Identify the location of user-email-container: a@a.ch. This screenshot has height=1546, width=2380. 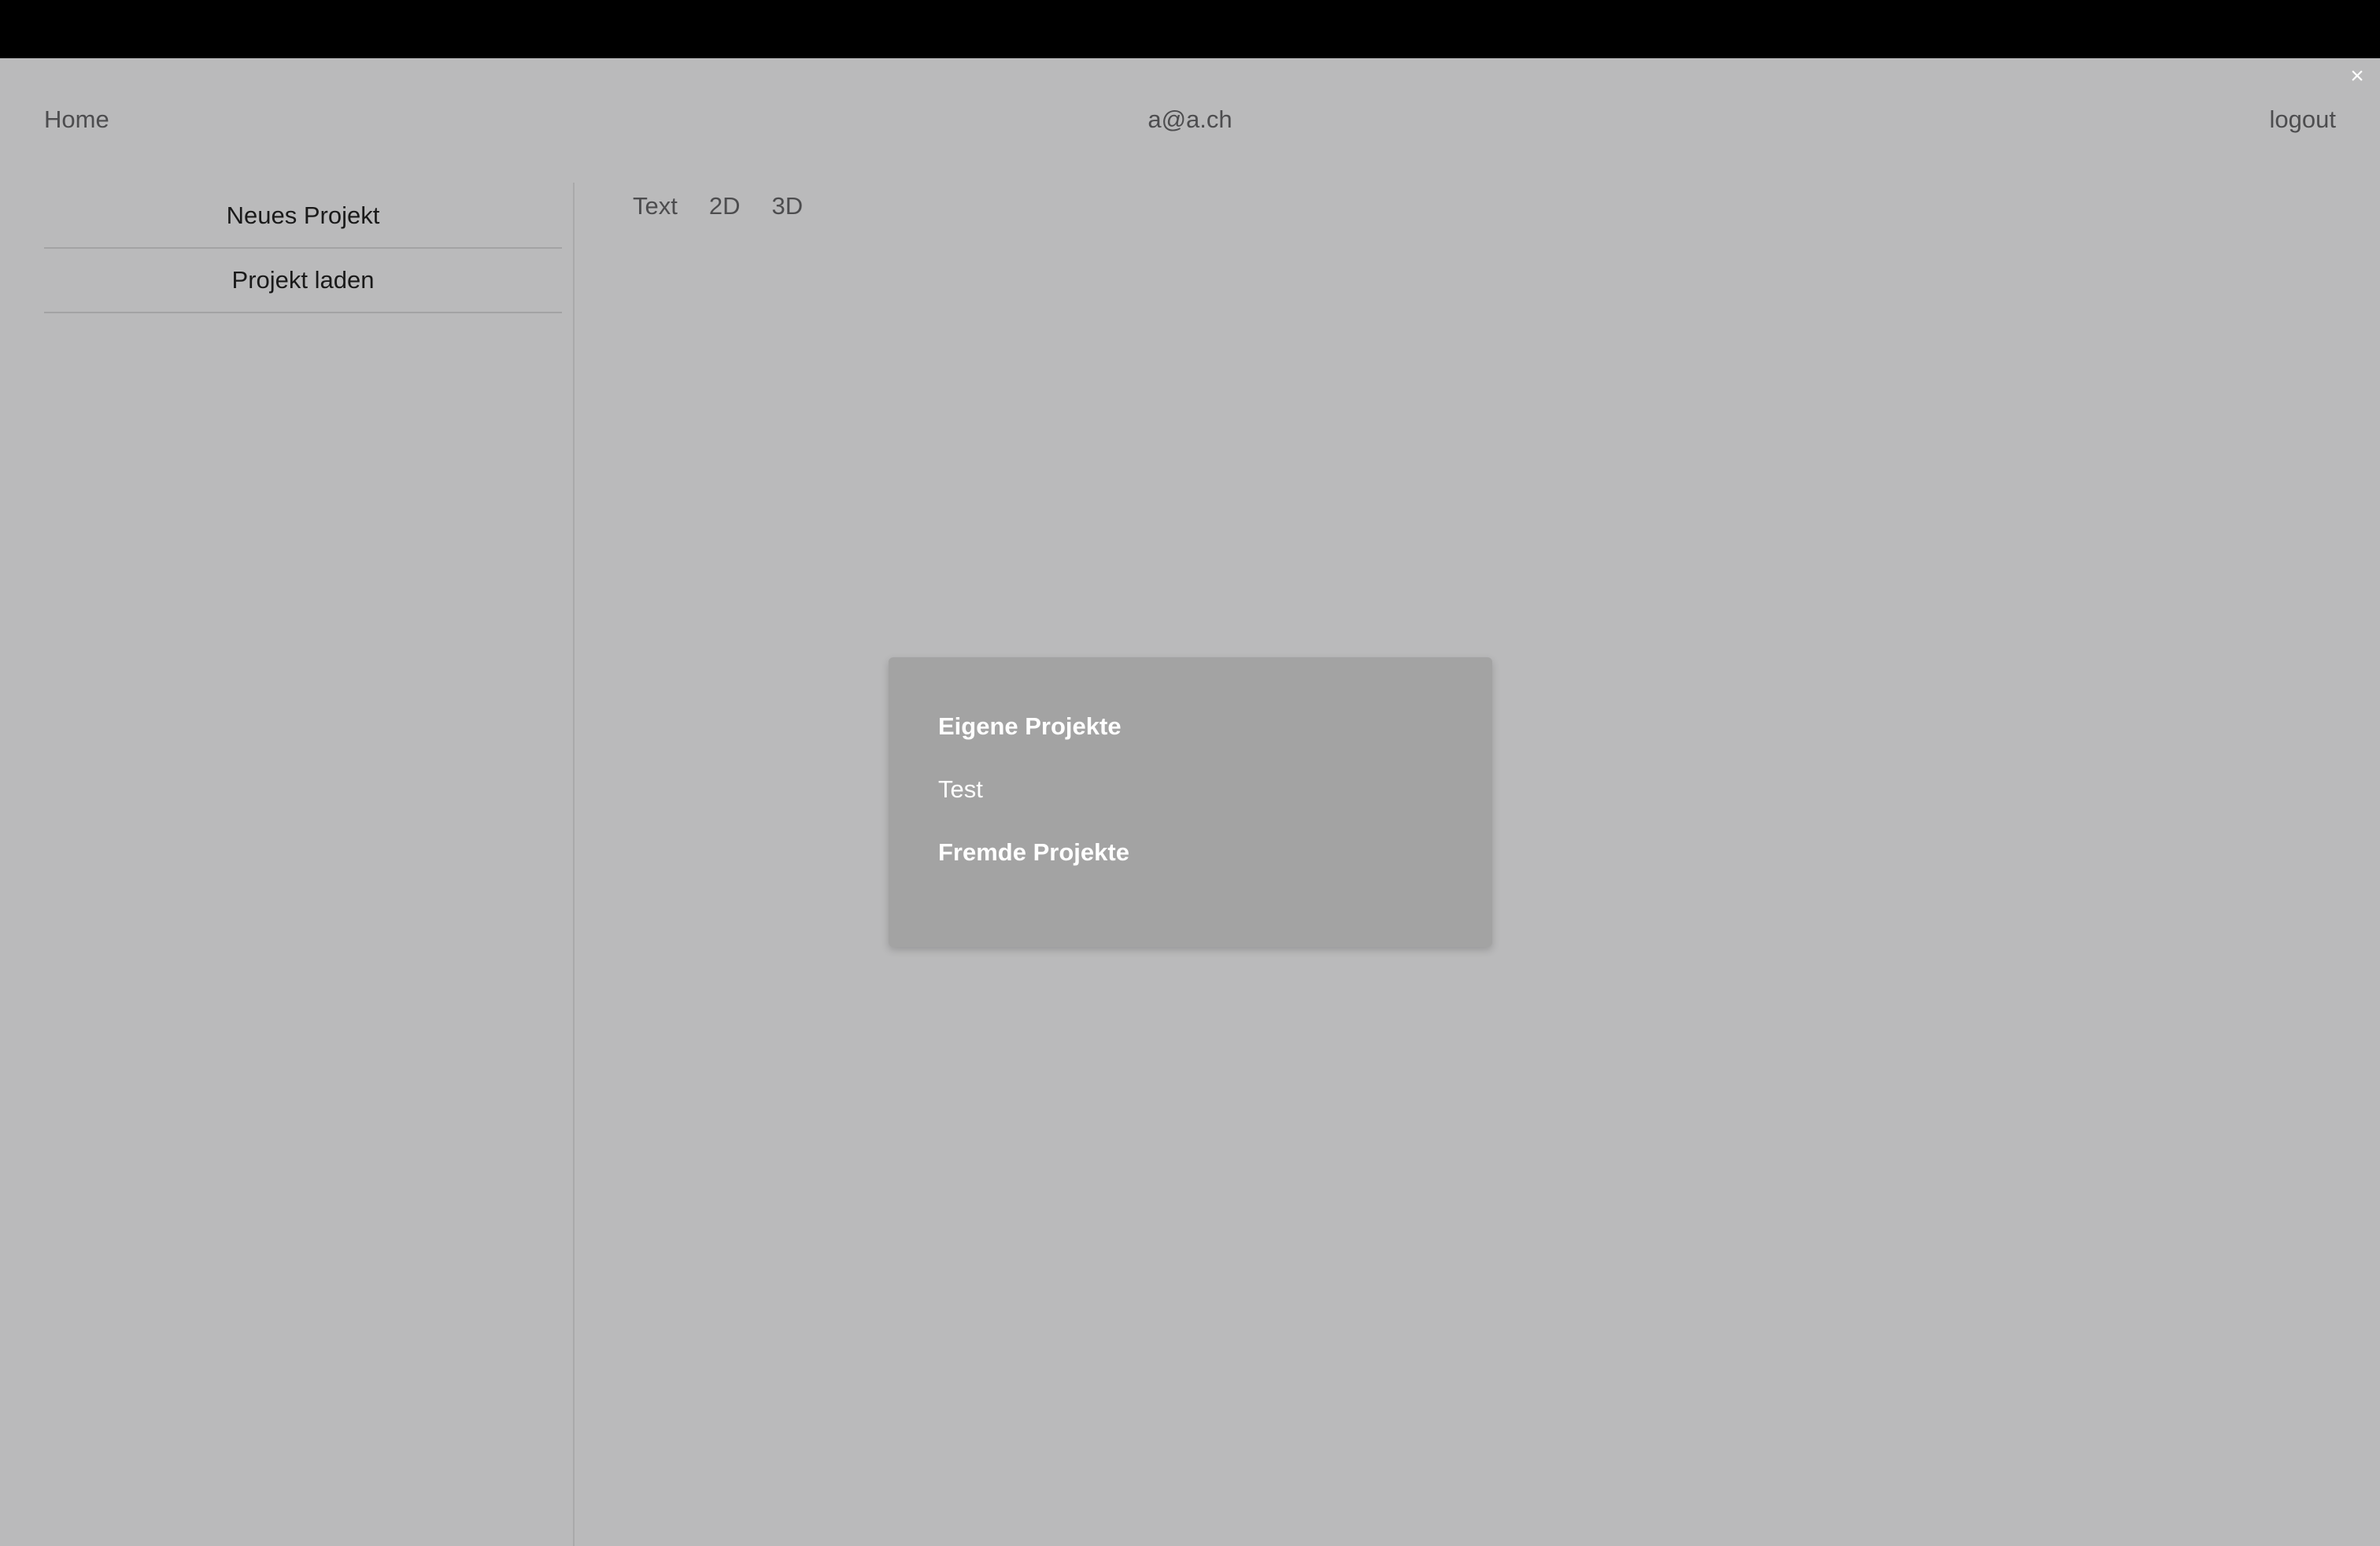
(1190, 120).